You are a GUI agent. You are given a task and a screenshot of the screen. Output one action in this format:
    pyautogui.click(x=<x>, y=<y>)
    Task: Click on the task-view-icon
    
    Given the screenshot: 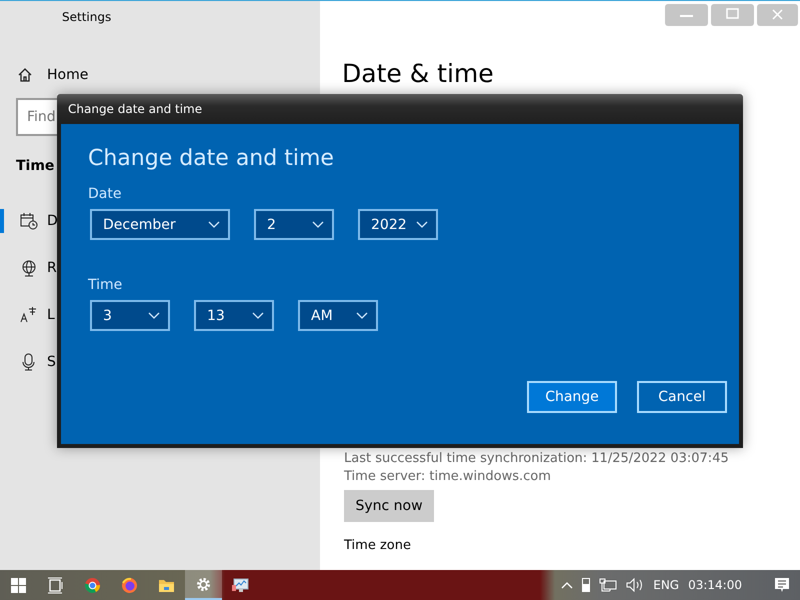 What is the action you would take?
    pyautogui.click(x=55, y=585)
    